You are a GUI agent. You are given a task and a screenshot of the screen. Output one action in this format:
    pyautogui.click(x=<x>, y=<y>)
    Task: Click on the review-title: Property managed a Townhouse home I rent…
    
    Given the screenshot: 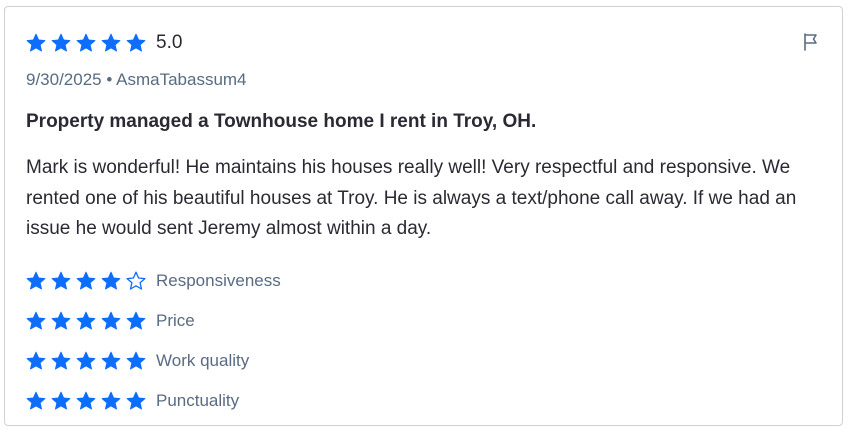 What is the action you would take?
    pyautogui.click(x=281, y=121)
    